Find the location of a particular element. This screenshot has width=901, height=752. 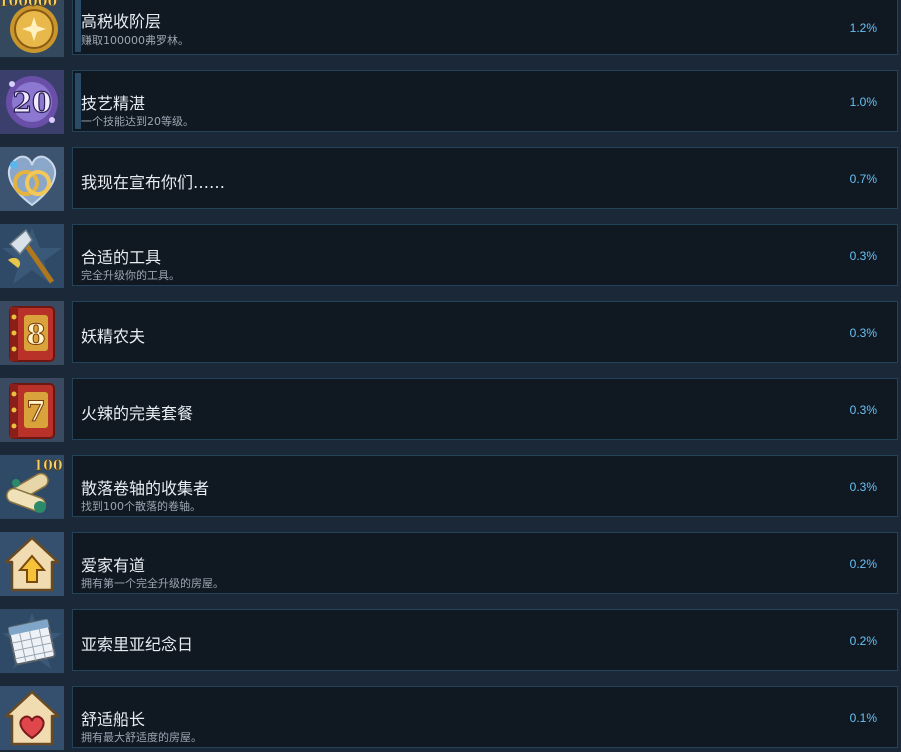

achievement-row: 20 技艺精湛 一个技能达到20等级。 1.0% is located at coordinates (450, 102).